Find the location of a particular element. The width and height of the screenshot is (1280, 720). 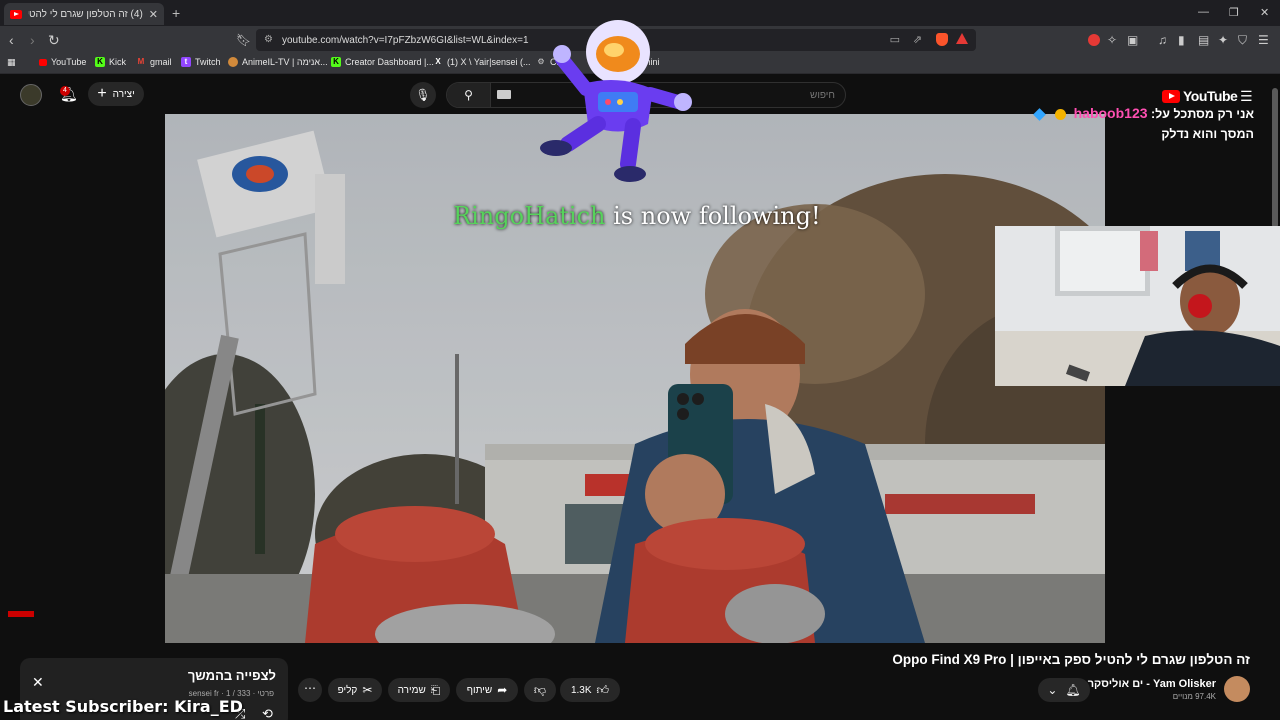

back-icon: ‹ is located at coordinates (11, 40).